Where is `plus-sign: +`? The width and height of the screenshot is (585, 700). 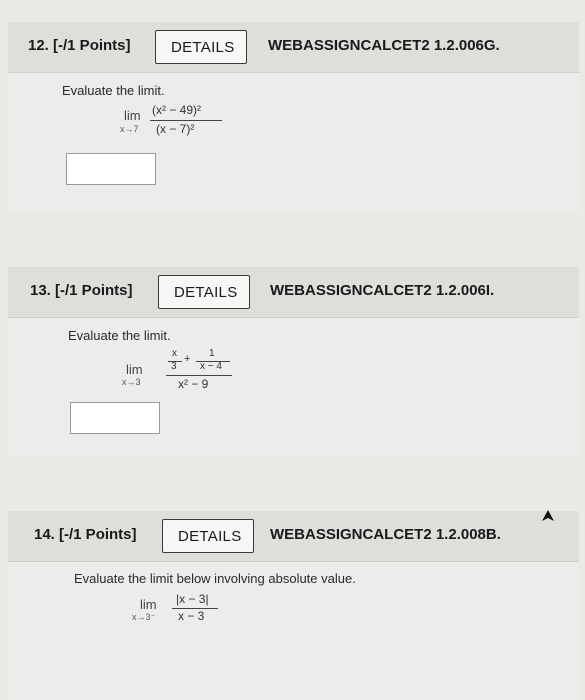
plus-sign: + is located at coordinates (187, 359).